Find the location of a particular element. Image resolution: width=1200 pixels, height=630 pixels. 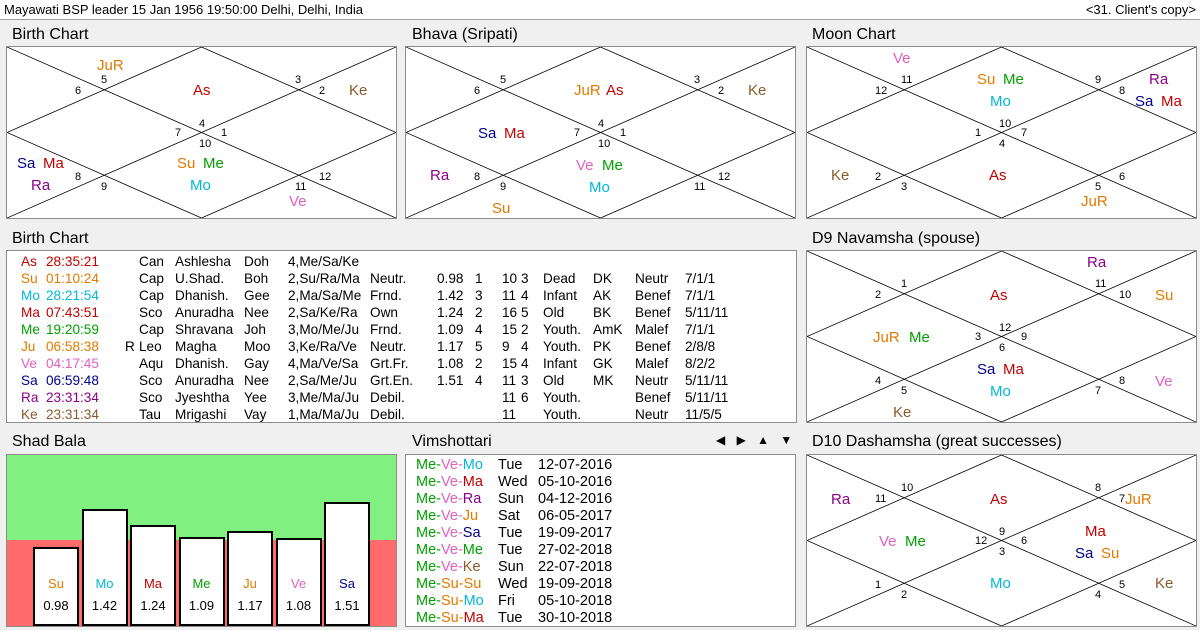

birth-table-cell-val: 1.17 is located at coordinates (450, 346).